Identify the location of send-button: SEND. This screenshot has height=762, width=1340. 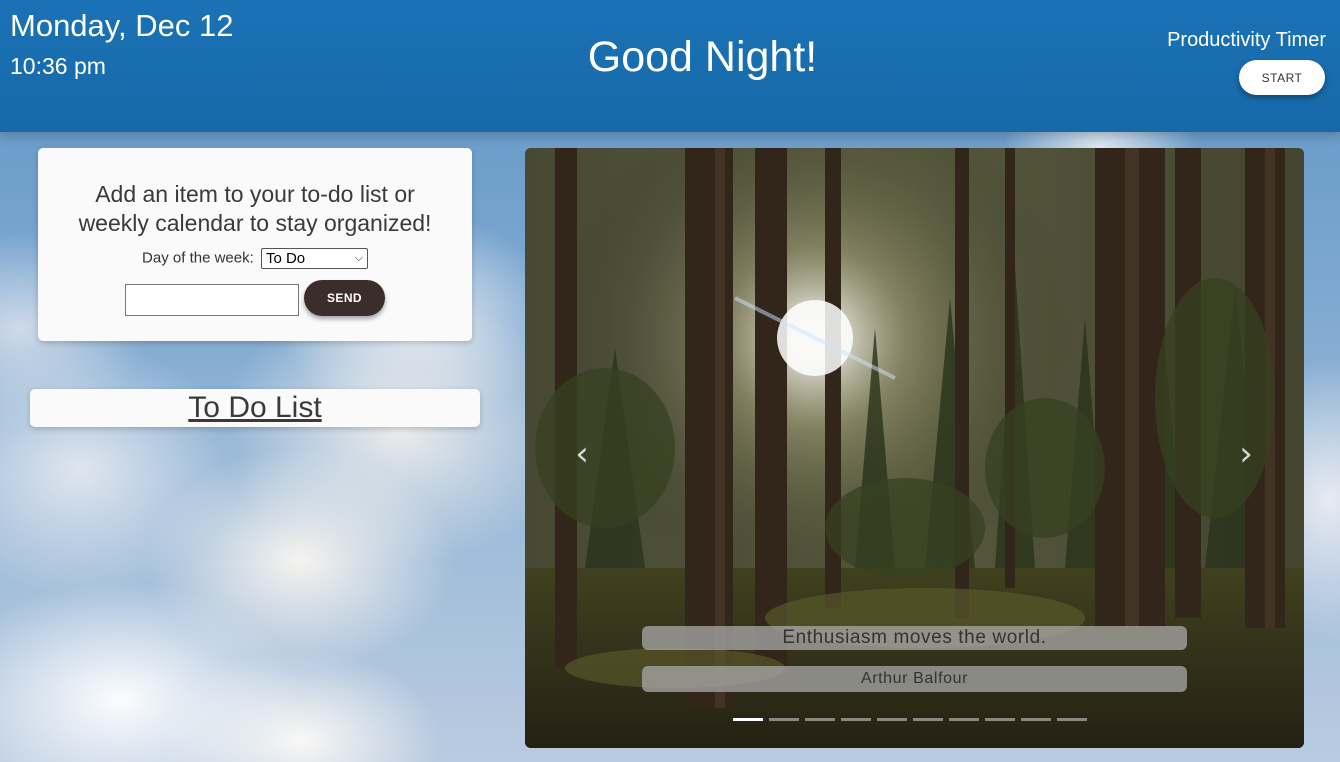
(344, 298).